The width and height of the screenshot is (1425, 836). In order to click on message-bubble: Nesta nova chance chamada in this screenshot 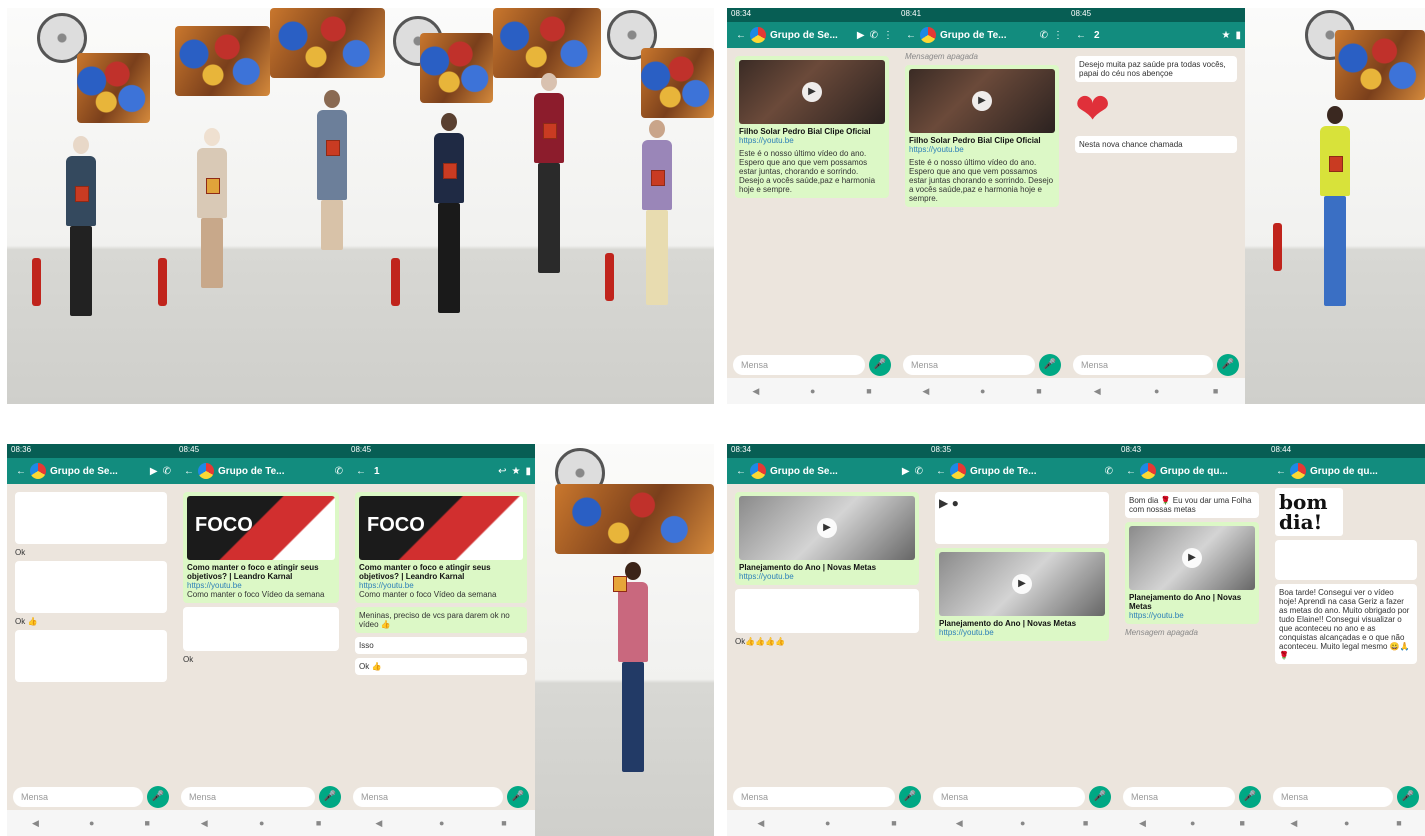, I will do `click(1156, 144)`.